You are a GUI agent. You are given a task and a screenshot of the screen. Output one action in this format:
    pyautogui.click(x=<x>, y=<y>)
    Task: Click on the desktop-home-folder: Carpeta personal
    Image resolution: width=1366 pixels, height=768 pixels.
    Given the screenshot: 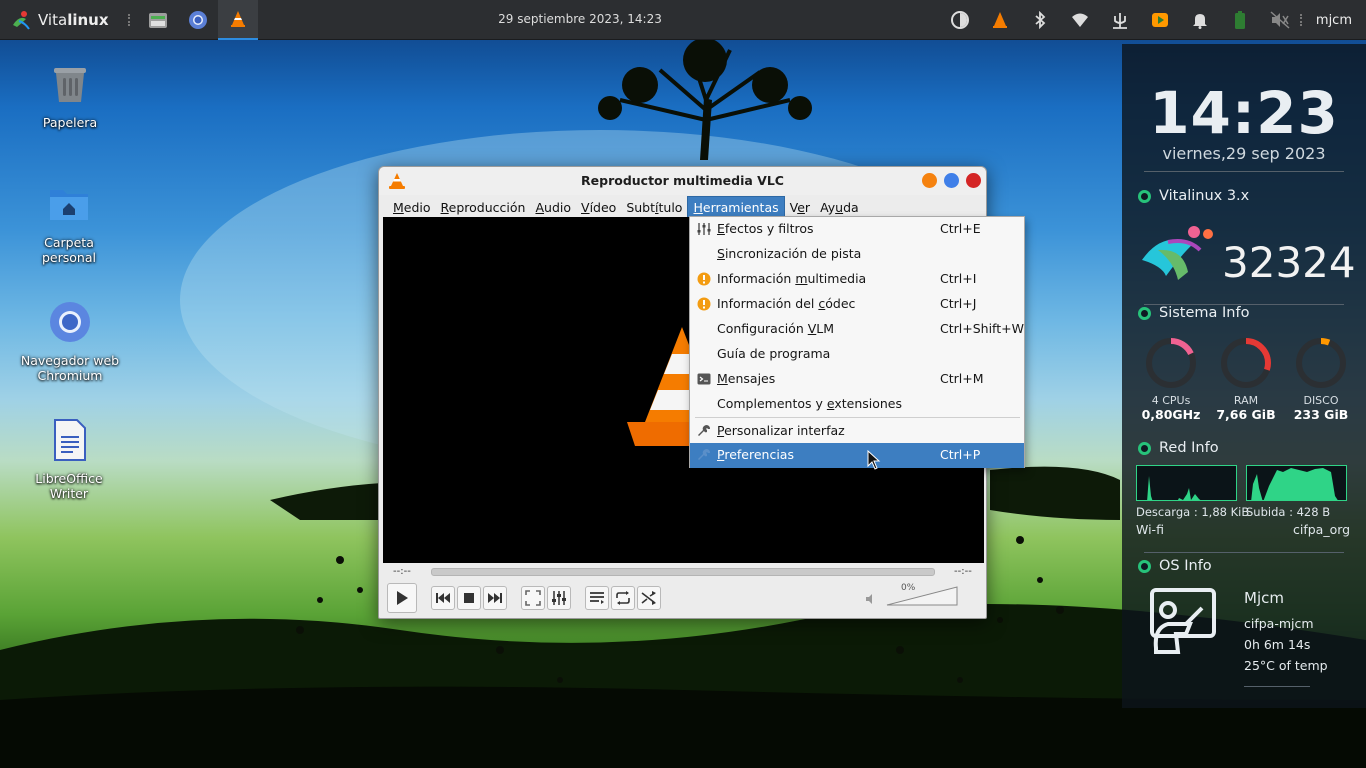 What is the action you would take?
    pyautogui.click(x=69, y=223)
    